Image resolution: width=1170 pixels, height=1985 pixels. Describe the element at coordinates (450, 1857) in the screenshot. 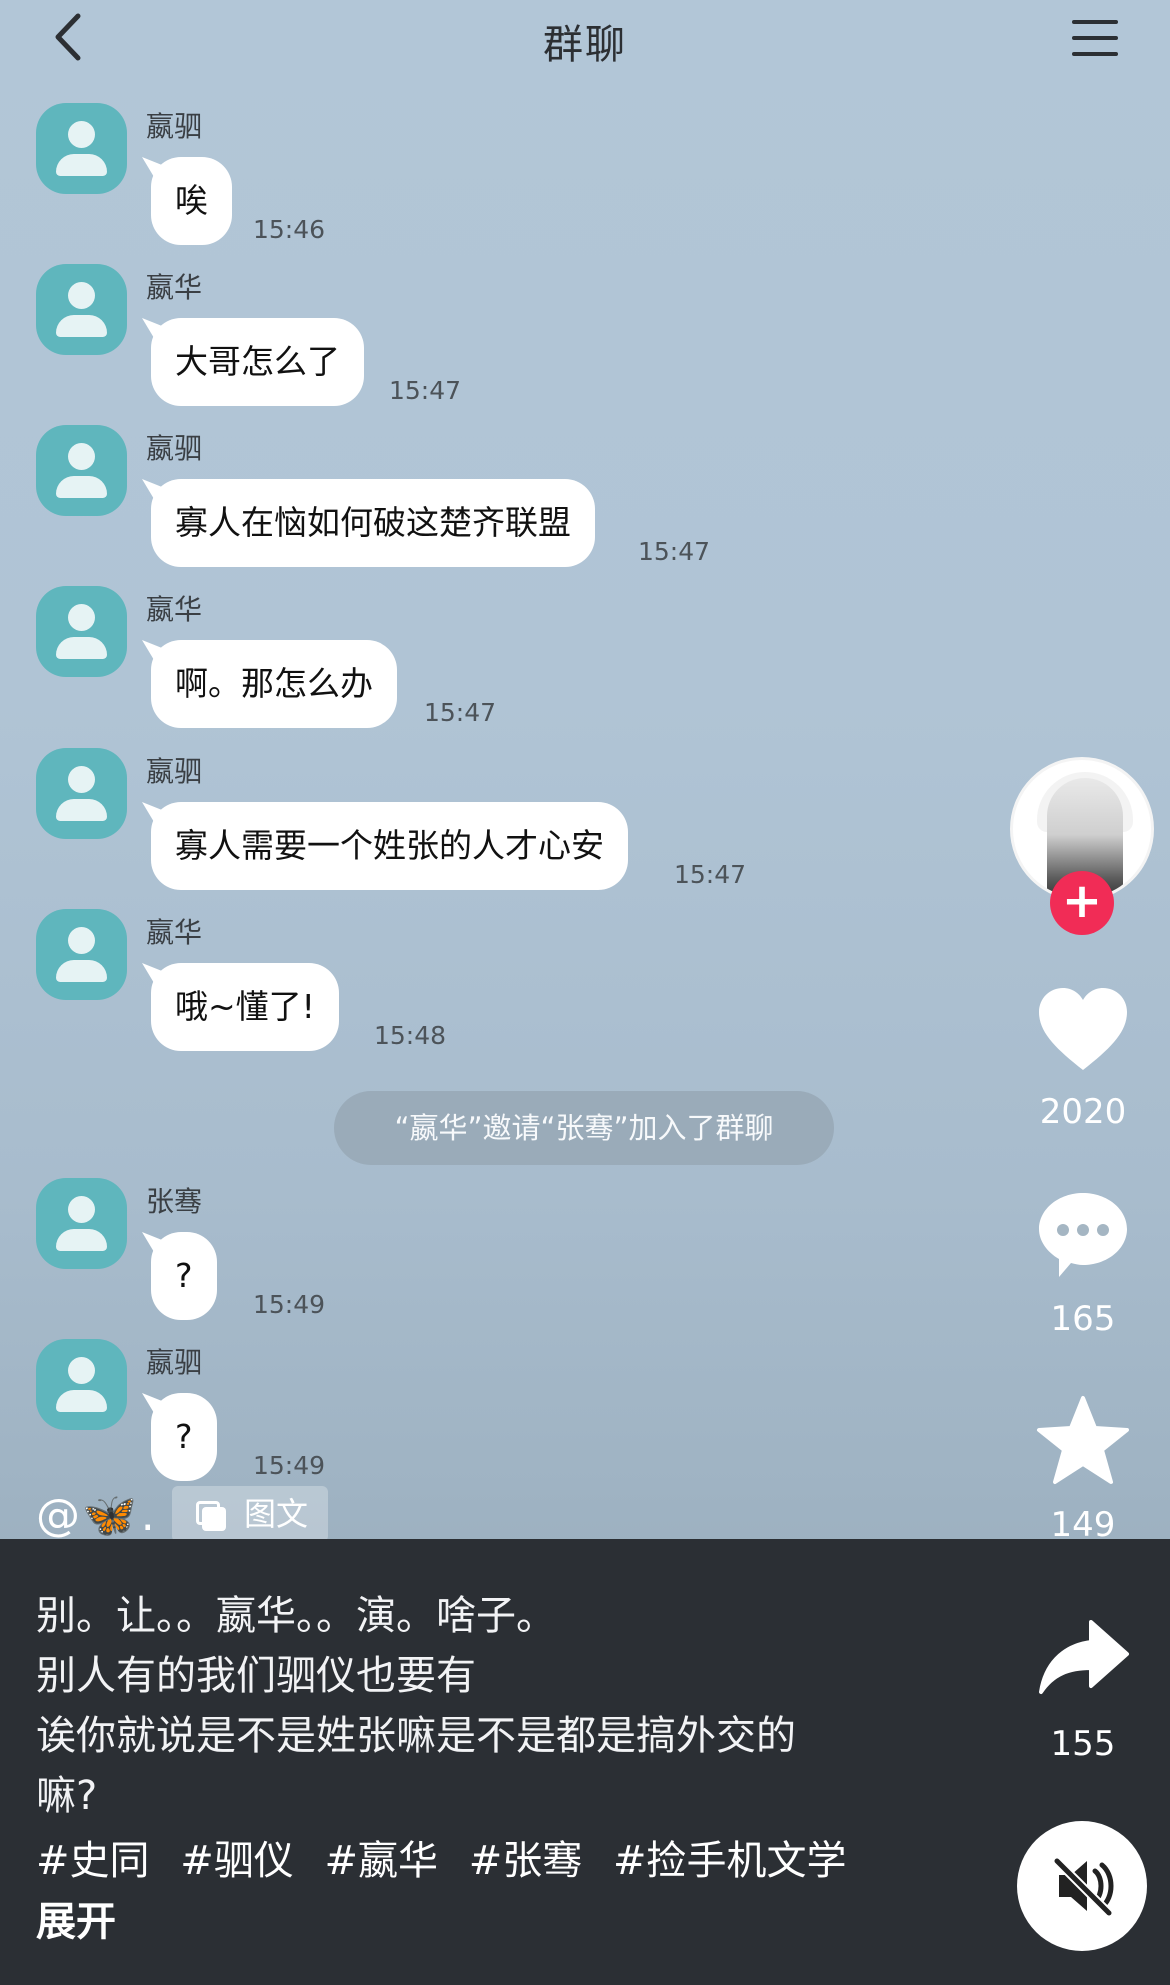

I see `hashtag-list: #史同 #驷仪 #嬴华 #张骞 #捡手机文学` at that location.